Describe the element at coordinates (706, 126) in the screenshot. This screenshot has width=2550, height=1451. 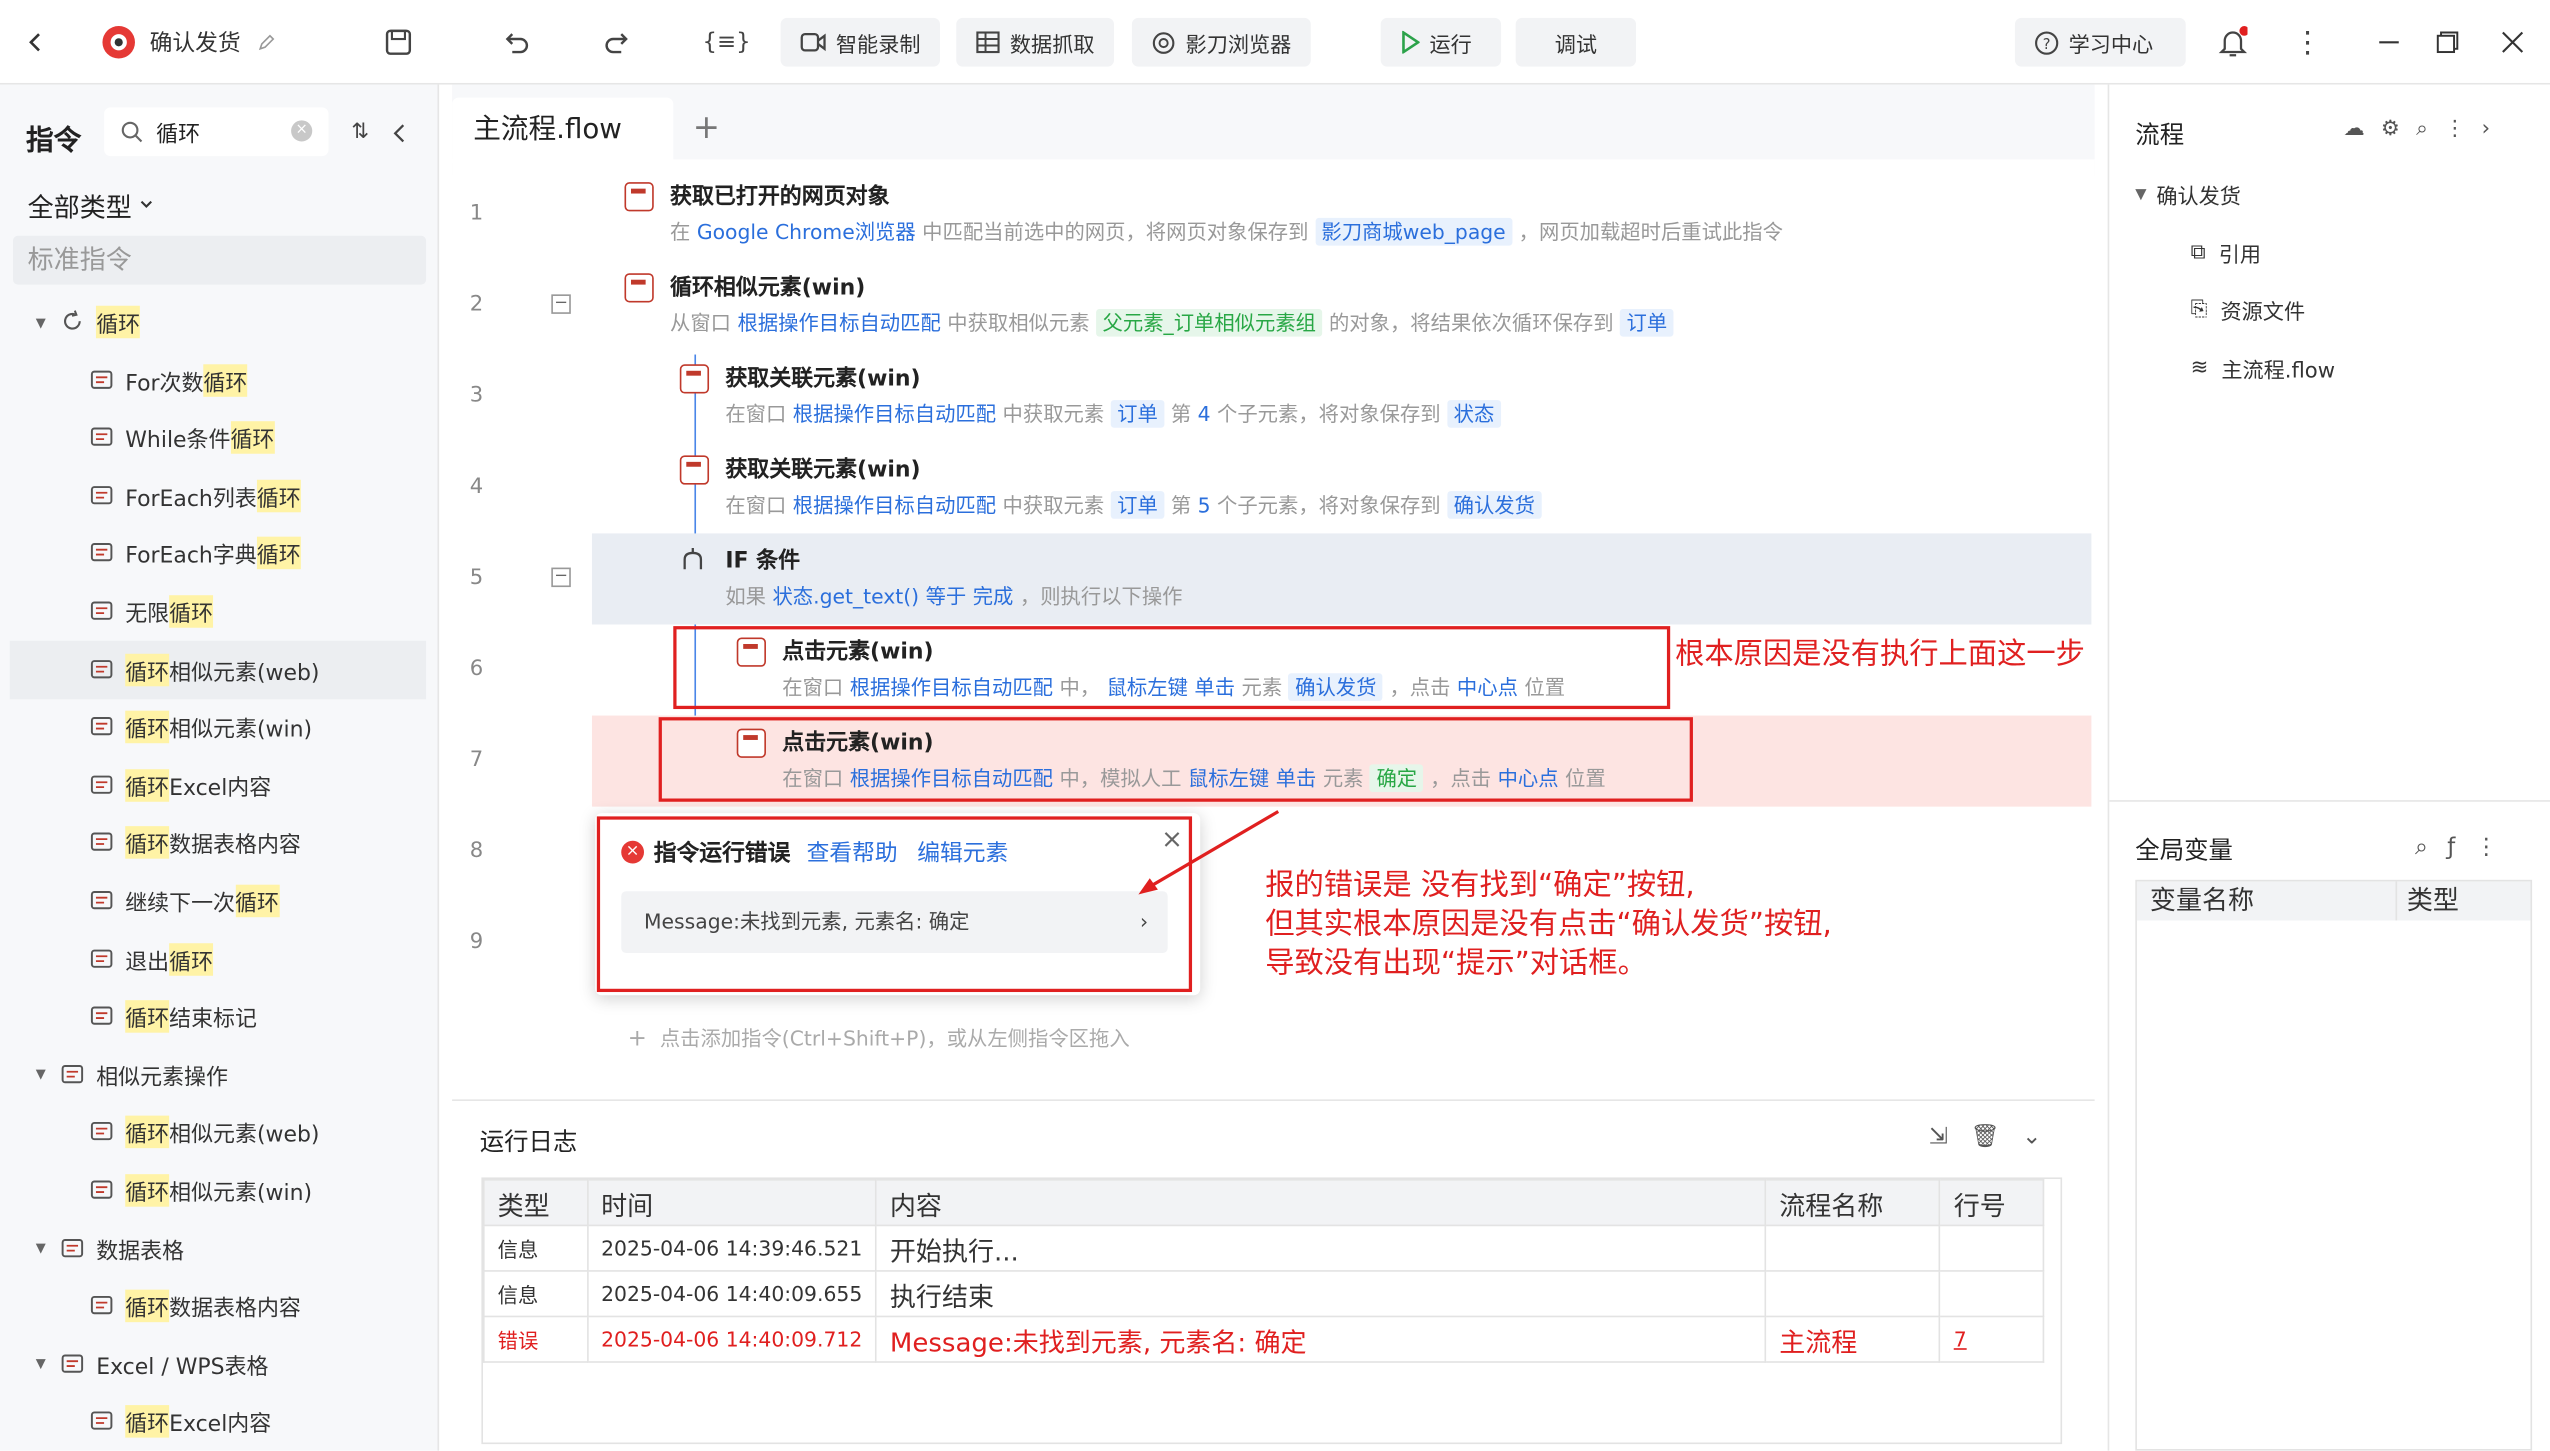
I see `add-tab-icon: +` at that location.